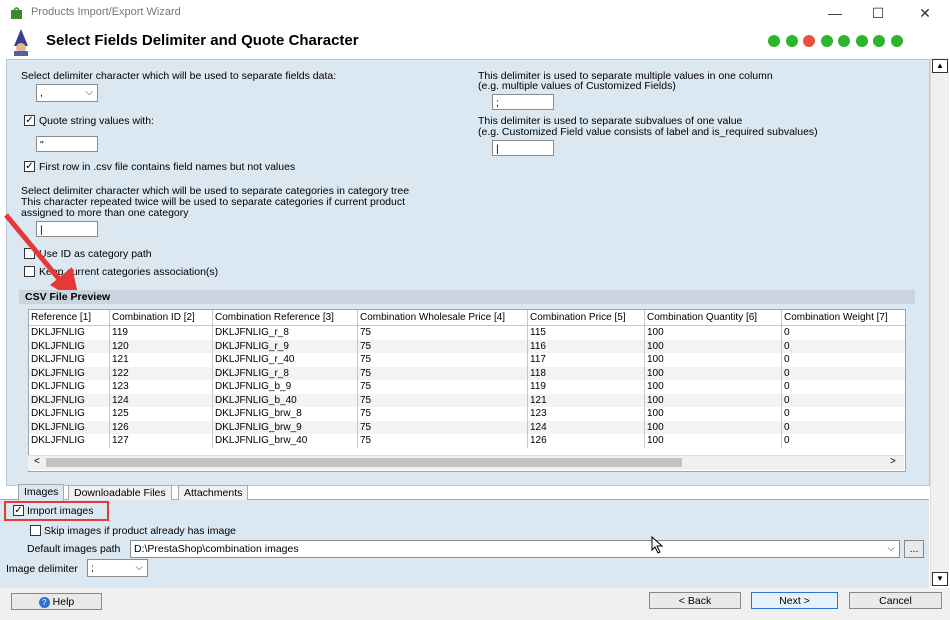 This screenshot has height=620, width=950. I want to click on next-button: Next >, so click(794, 600).